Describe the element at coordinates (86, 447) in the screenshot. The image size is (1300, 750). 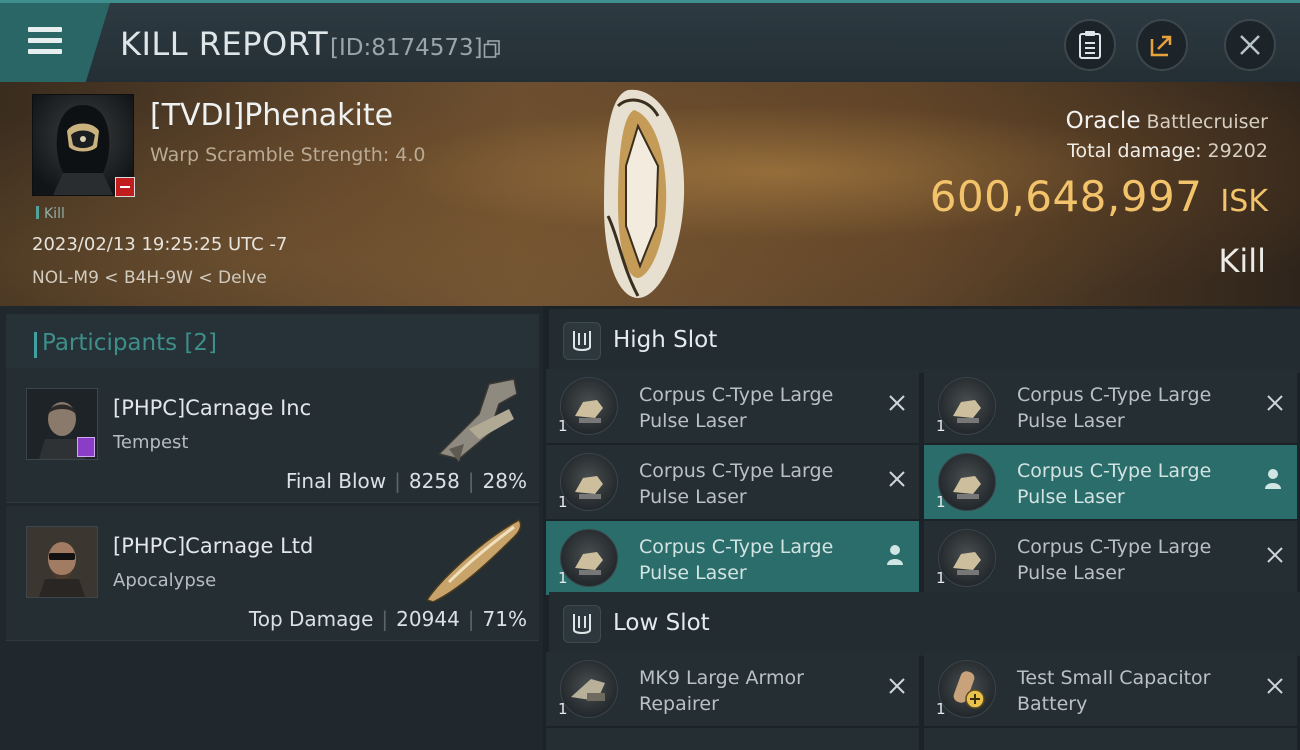
I see `corp-badge-icon` at that location.